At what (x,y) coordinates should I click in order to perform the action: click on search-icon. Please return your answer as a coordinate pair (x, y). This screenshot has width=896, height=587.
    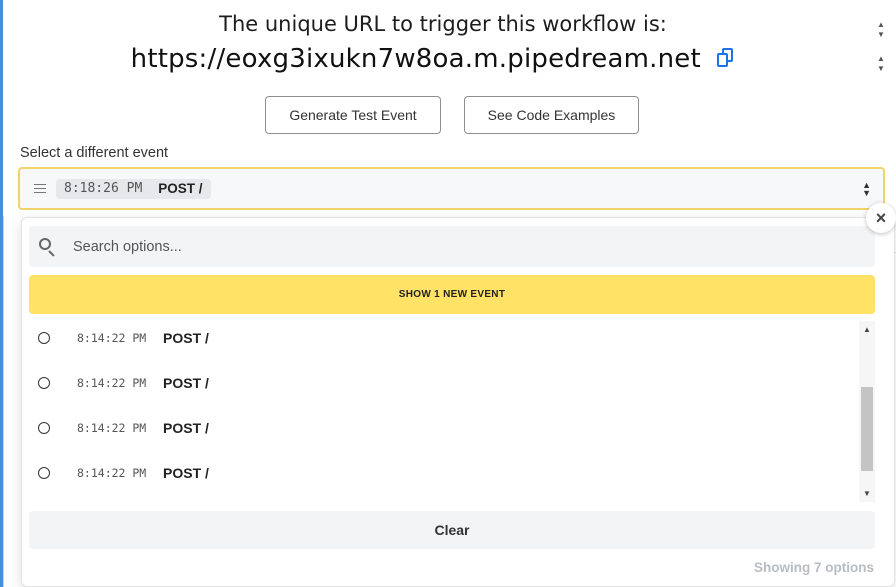
    Looking at the image, I should click on (48, 247).